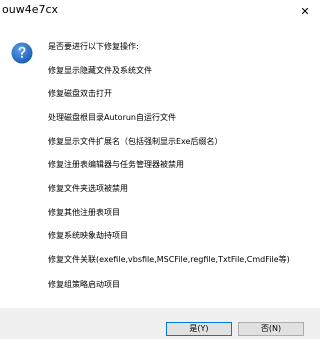 The image size is (320, 339). What do you see at coordinates (88, 235) in the screenshot?
I see `message-item: 修复系统映象劫持项目` at bounding box center [88, 235].